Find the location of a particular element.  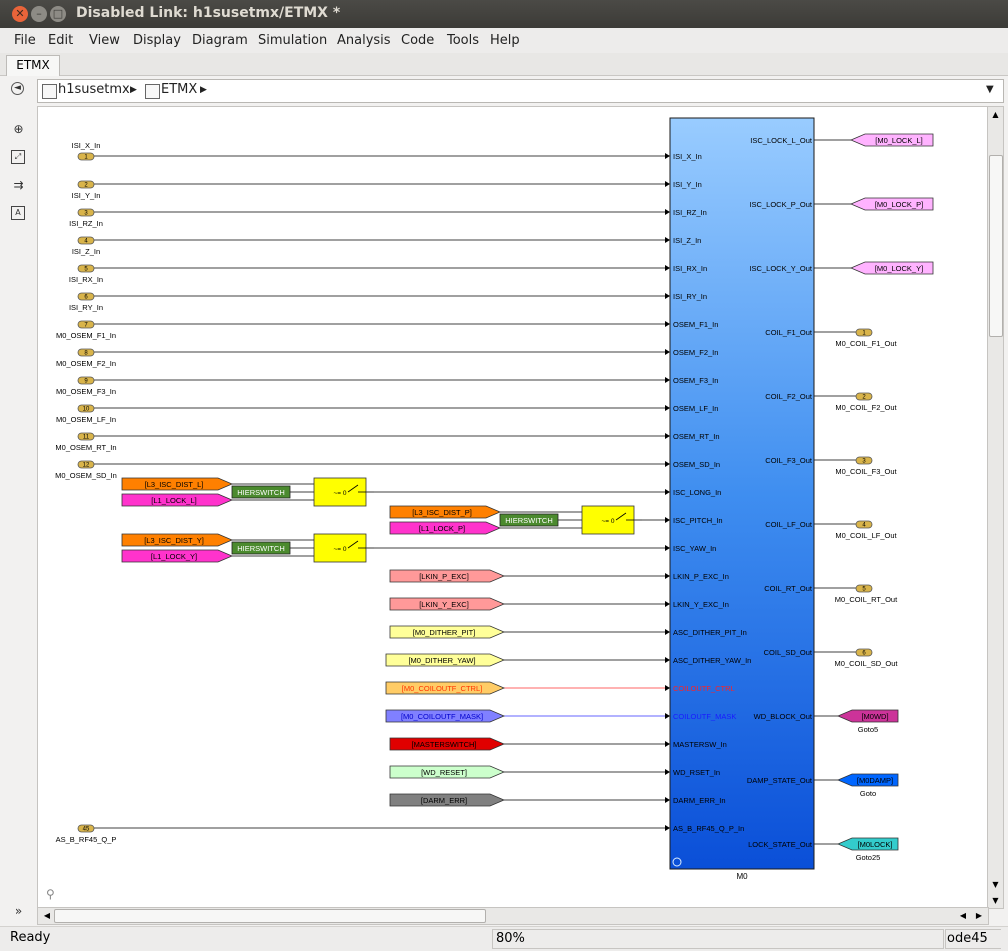

menu-simulation: Simulation is located at coordinates (292, 40).